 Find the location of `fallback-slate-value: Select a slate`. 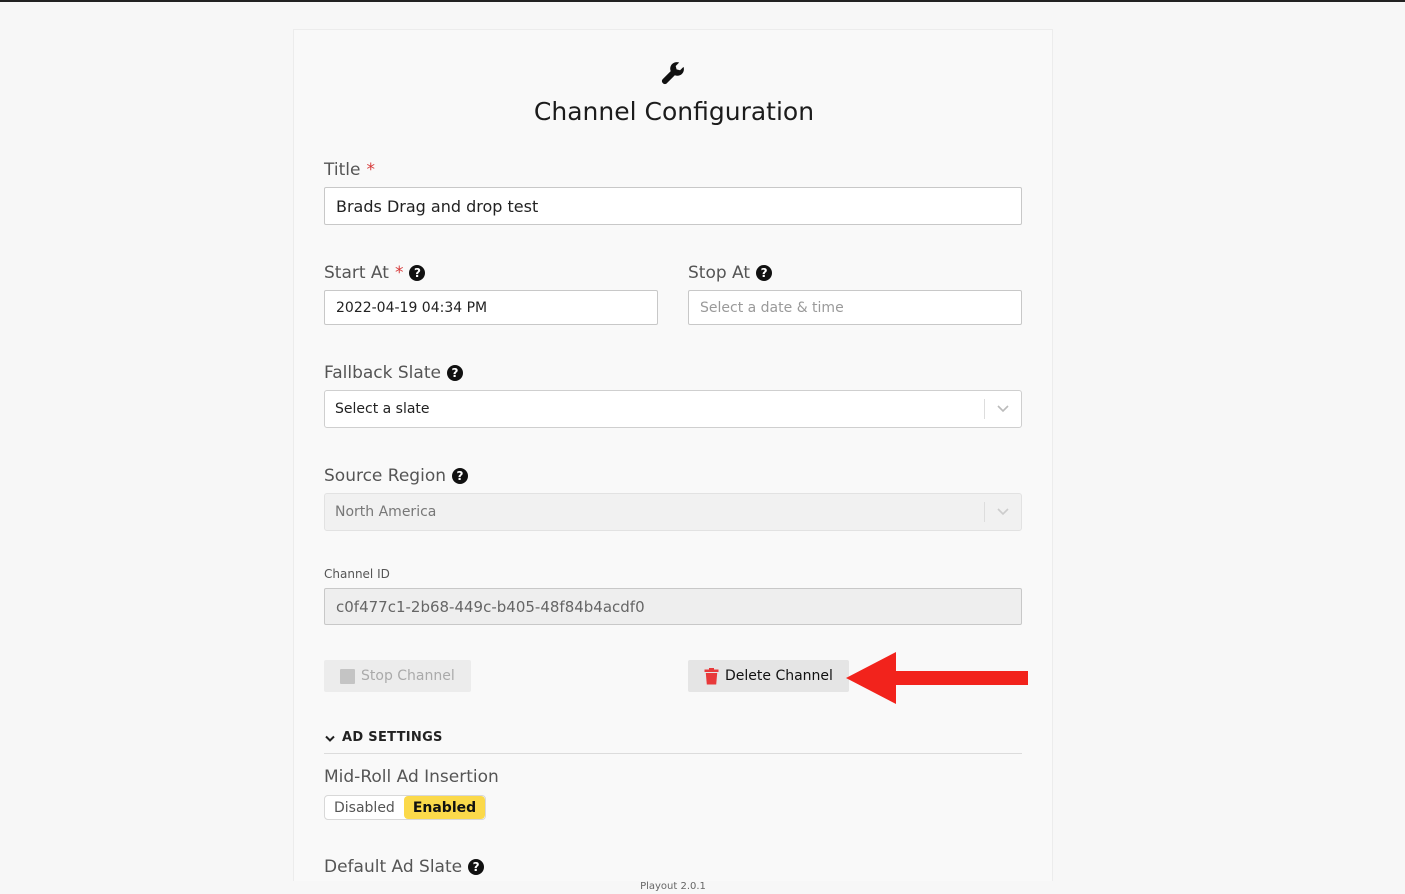

fallback-slate-value: Select a slate is located at coordinates (382, 409).